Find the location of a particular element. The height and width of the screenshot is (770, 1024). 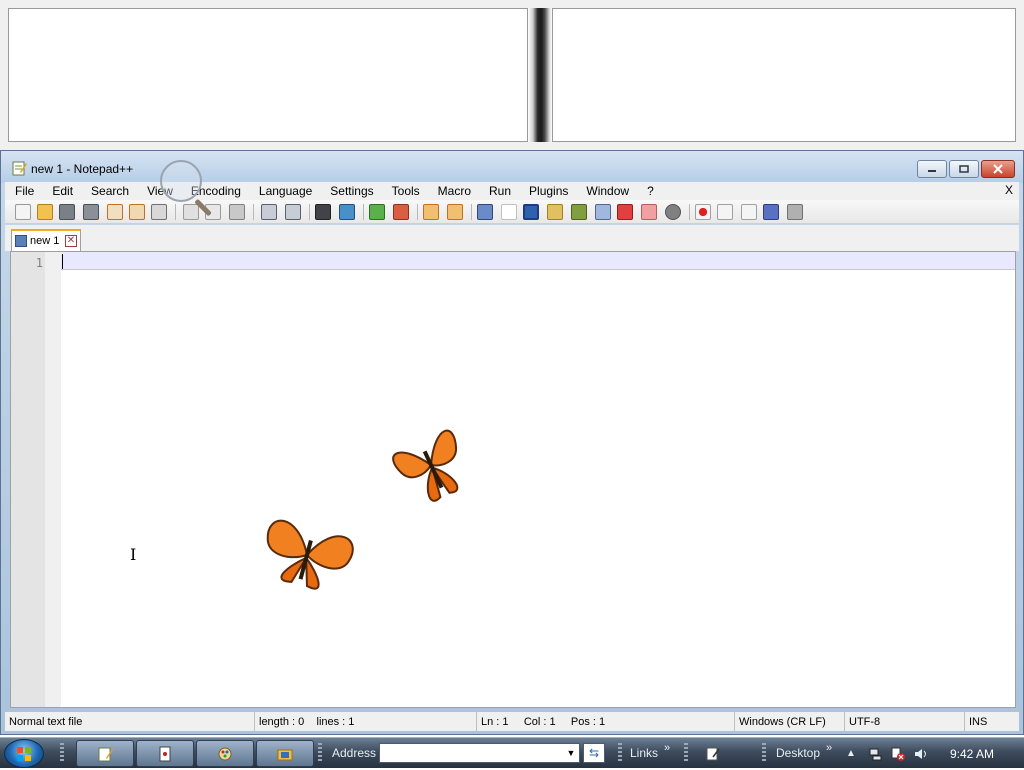

sync-vertical-icon is located at coordinates (431, 212).